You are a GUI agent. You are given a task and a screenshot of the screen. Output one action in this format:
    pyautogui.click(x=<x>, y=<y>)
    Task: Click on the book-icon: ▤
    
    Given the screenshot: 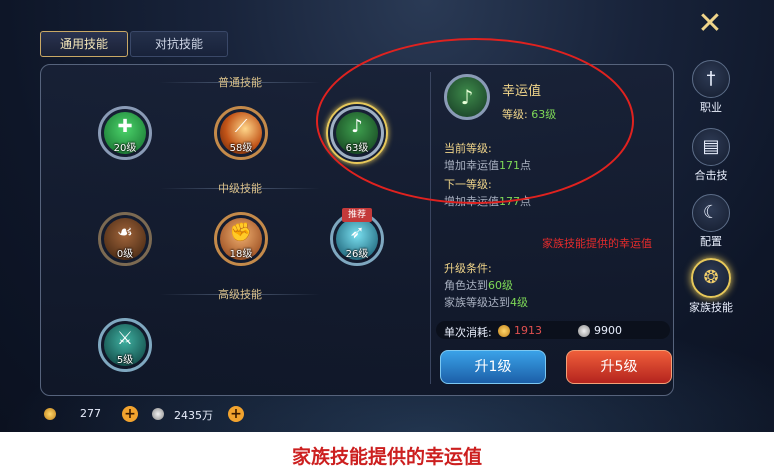 What is the action you would take?
    pyautogui.click(x=711, y=147)
    